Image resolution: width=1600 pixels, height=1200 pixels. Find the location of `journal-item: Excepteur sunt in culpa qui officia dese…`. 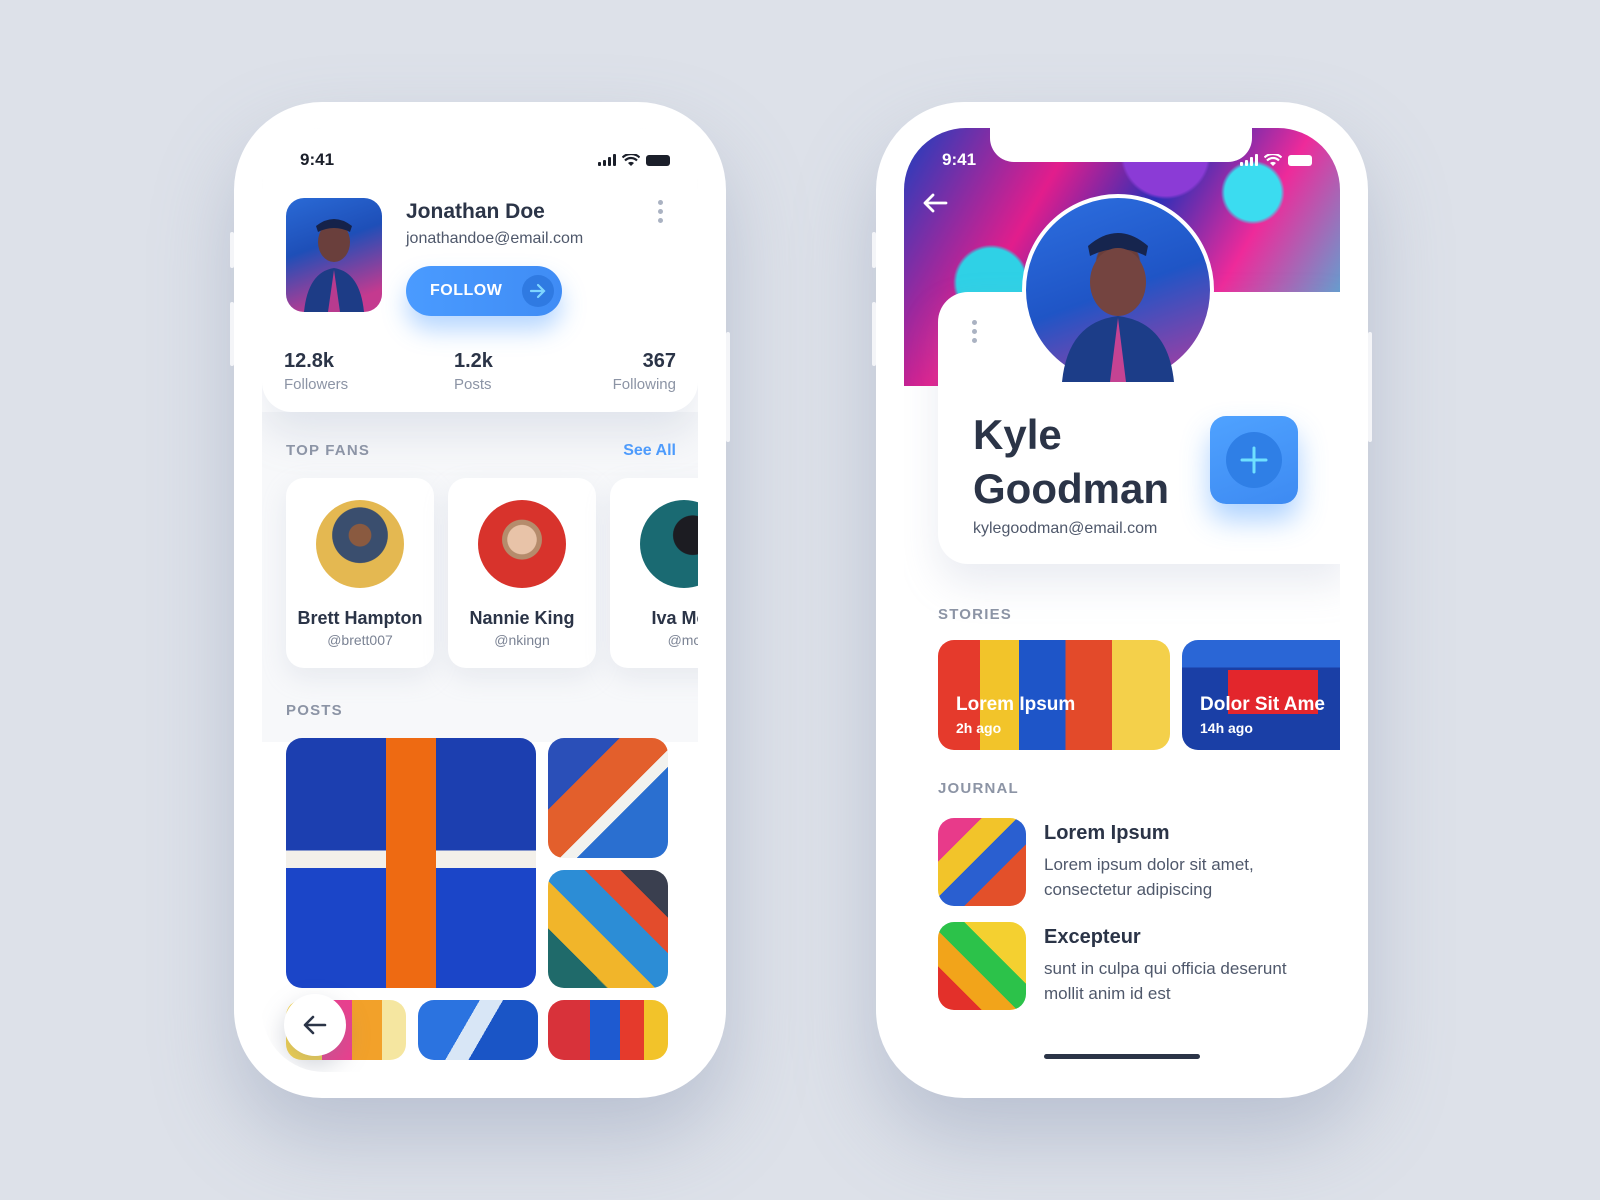

journal-item: Excepteur sunt in culpa qui officia dese… is located at coordinates (1134, 968).